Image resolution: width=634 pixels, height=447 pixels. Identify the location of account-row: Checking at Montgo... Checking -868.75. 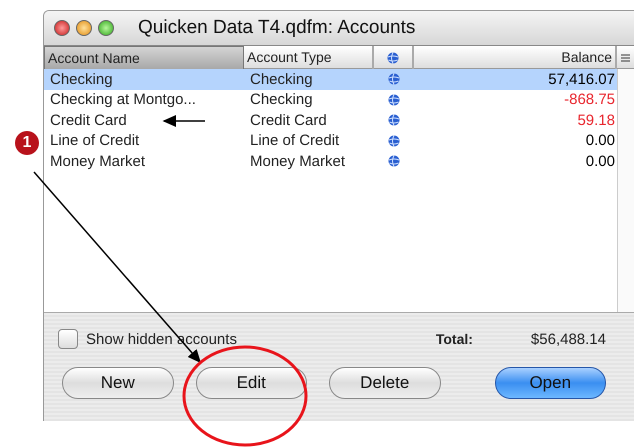
(330, 100).